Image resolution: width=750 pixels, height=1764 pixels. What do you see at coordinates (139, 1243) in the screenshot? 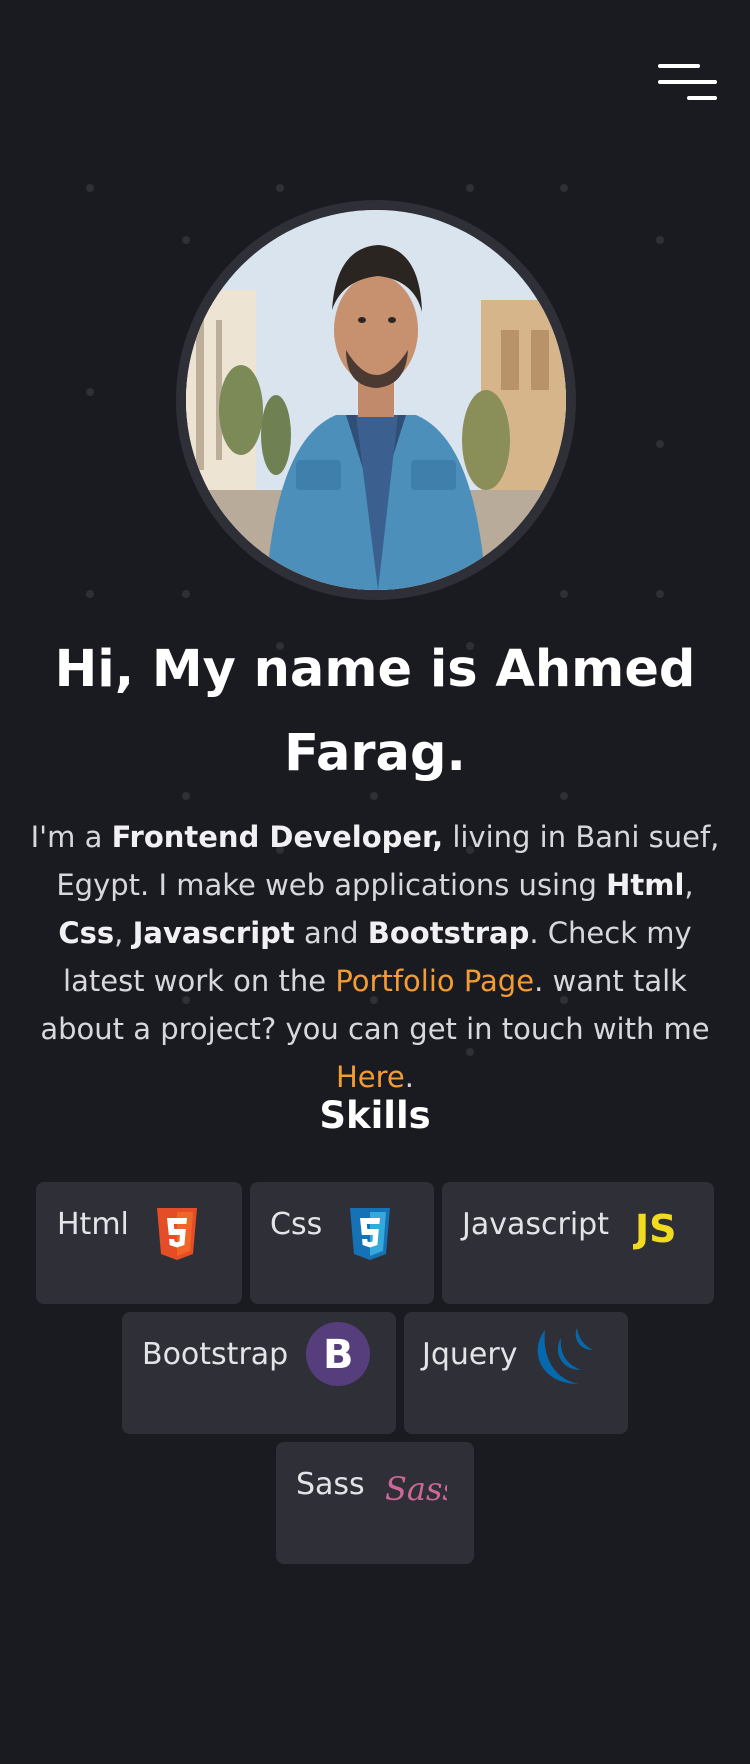
I see `skill-card-html: Html` at bounding box center [139, 1243].